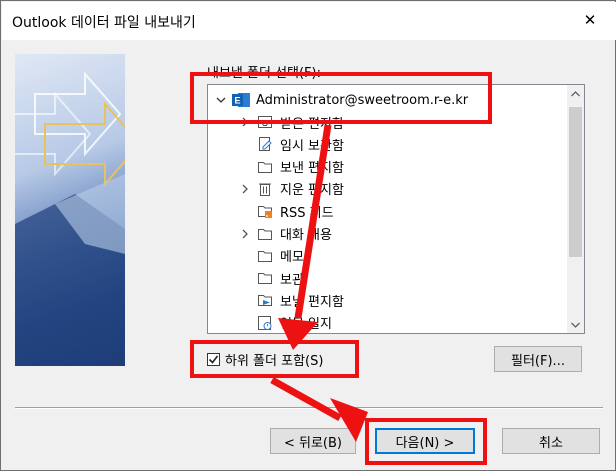  I want to click on include-subfolders-label: 하위 폴더 포함(S), so click(274, 361).